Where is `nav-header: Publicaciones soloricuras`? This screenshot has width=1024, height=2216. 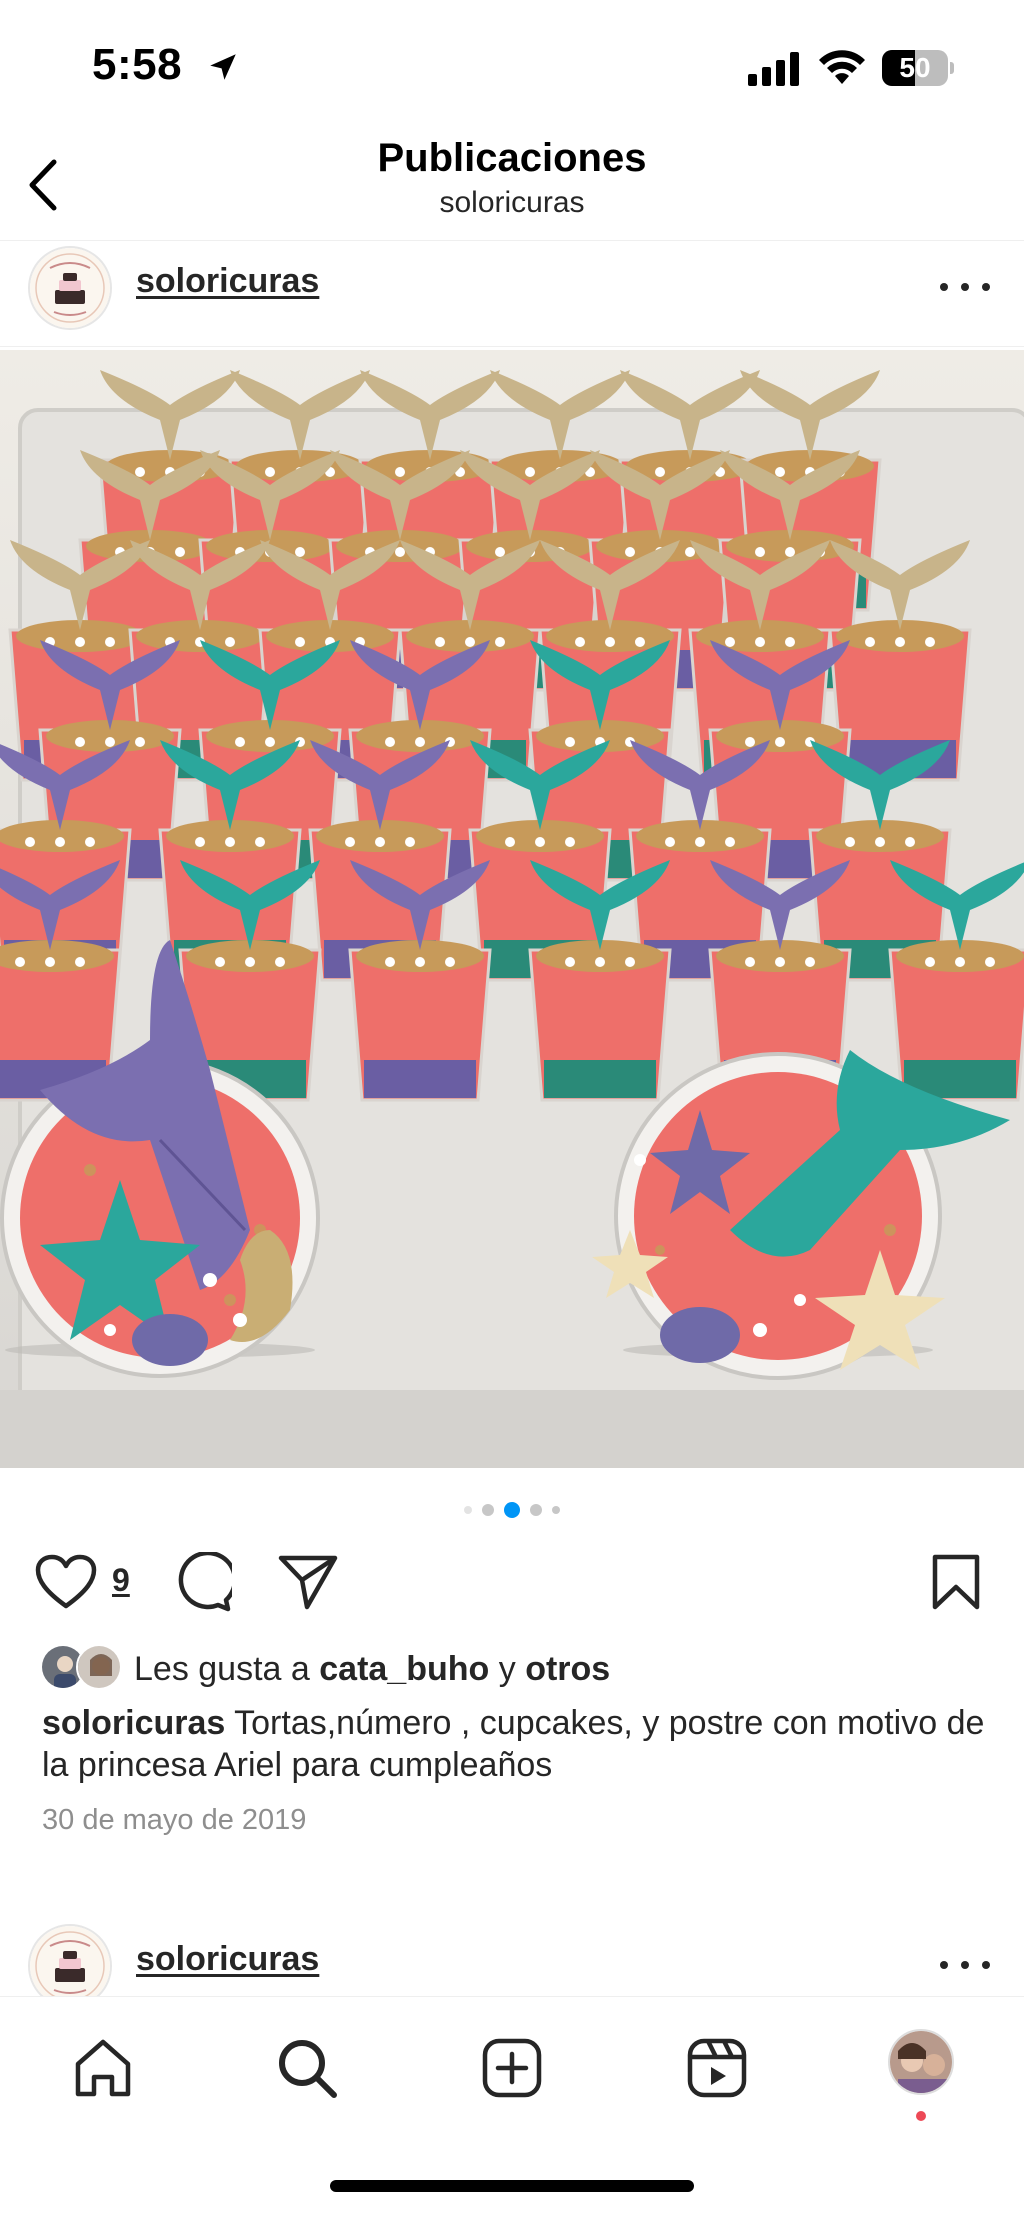
nav-header: Publicaciones soloricuras is located at coordinates (512, 185).